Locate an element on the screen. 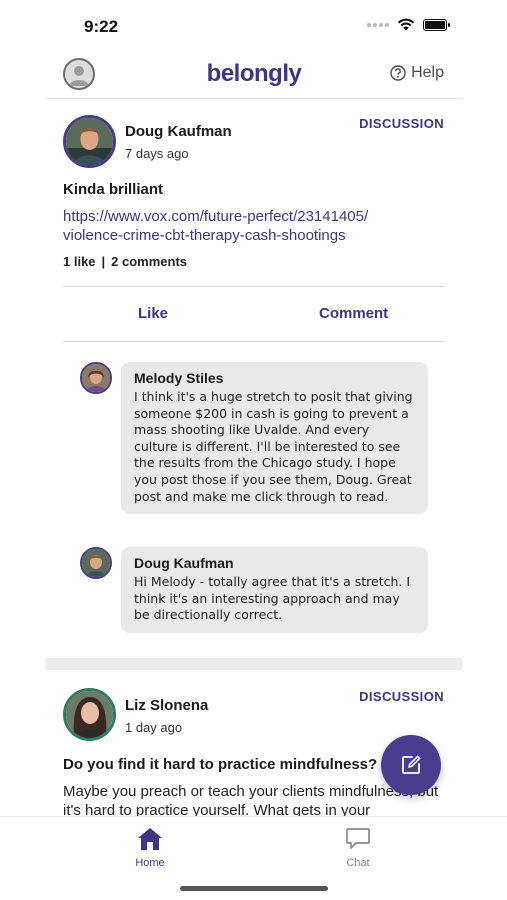 This screenshot has width=507, height=900. tab-label: Chat is located at coordinates (358, 863).